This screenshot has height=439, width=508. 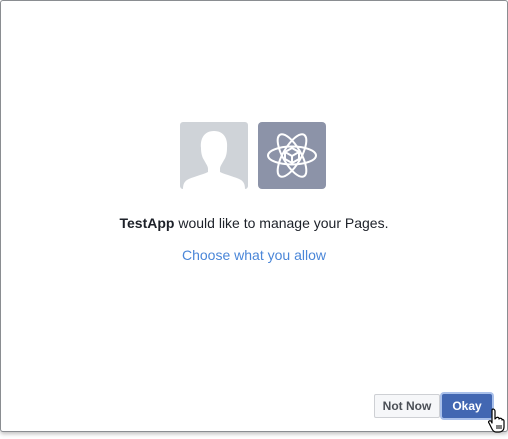 What do you see at coordinates (292, 155) in the screenshot?
I see `atom-icon` at bounding box center [292, 155].